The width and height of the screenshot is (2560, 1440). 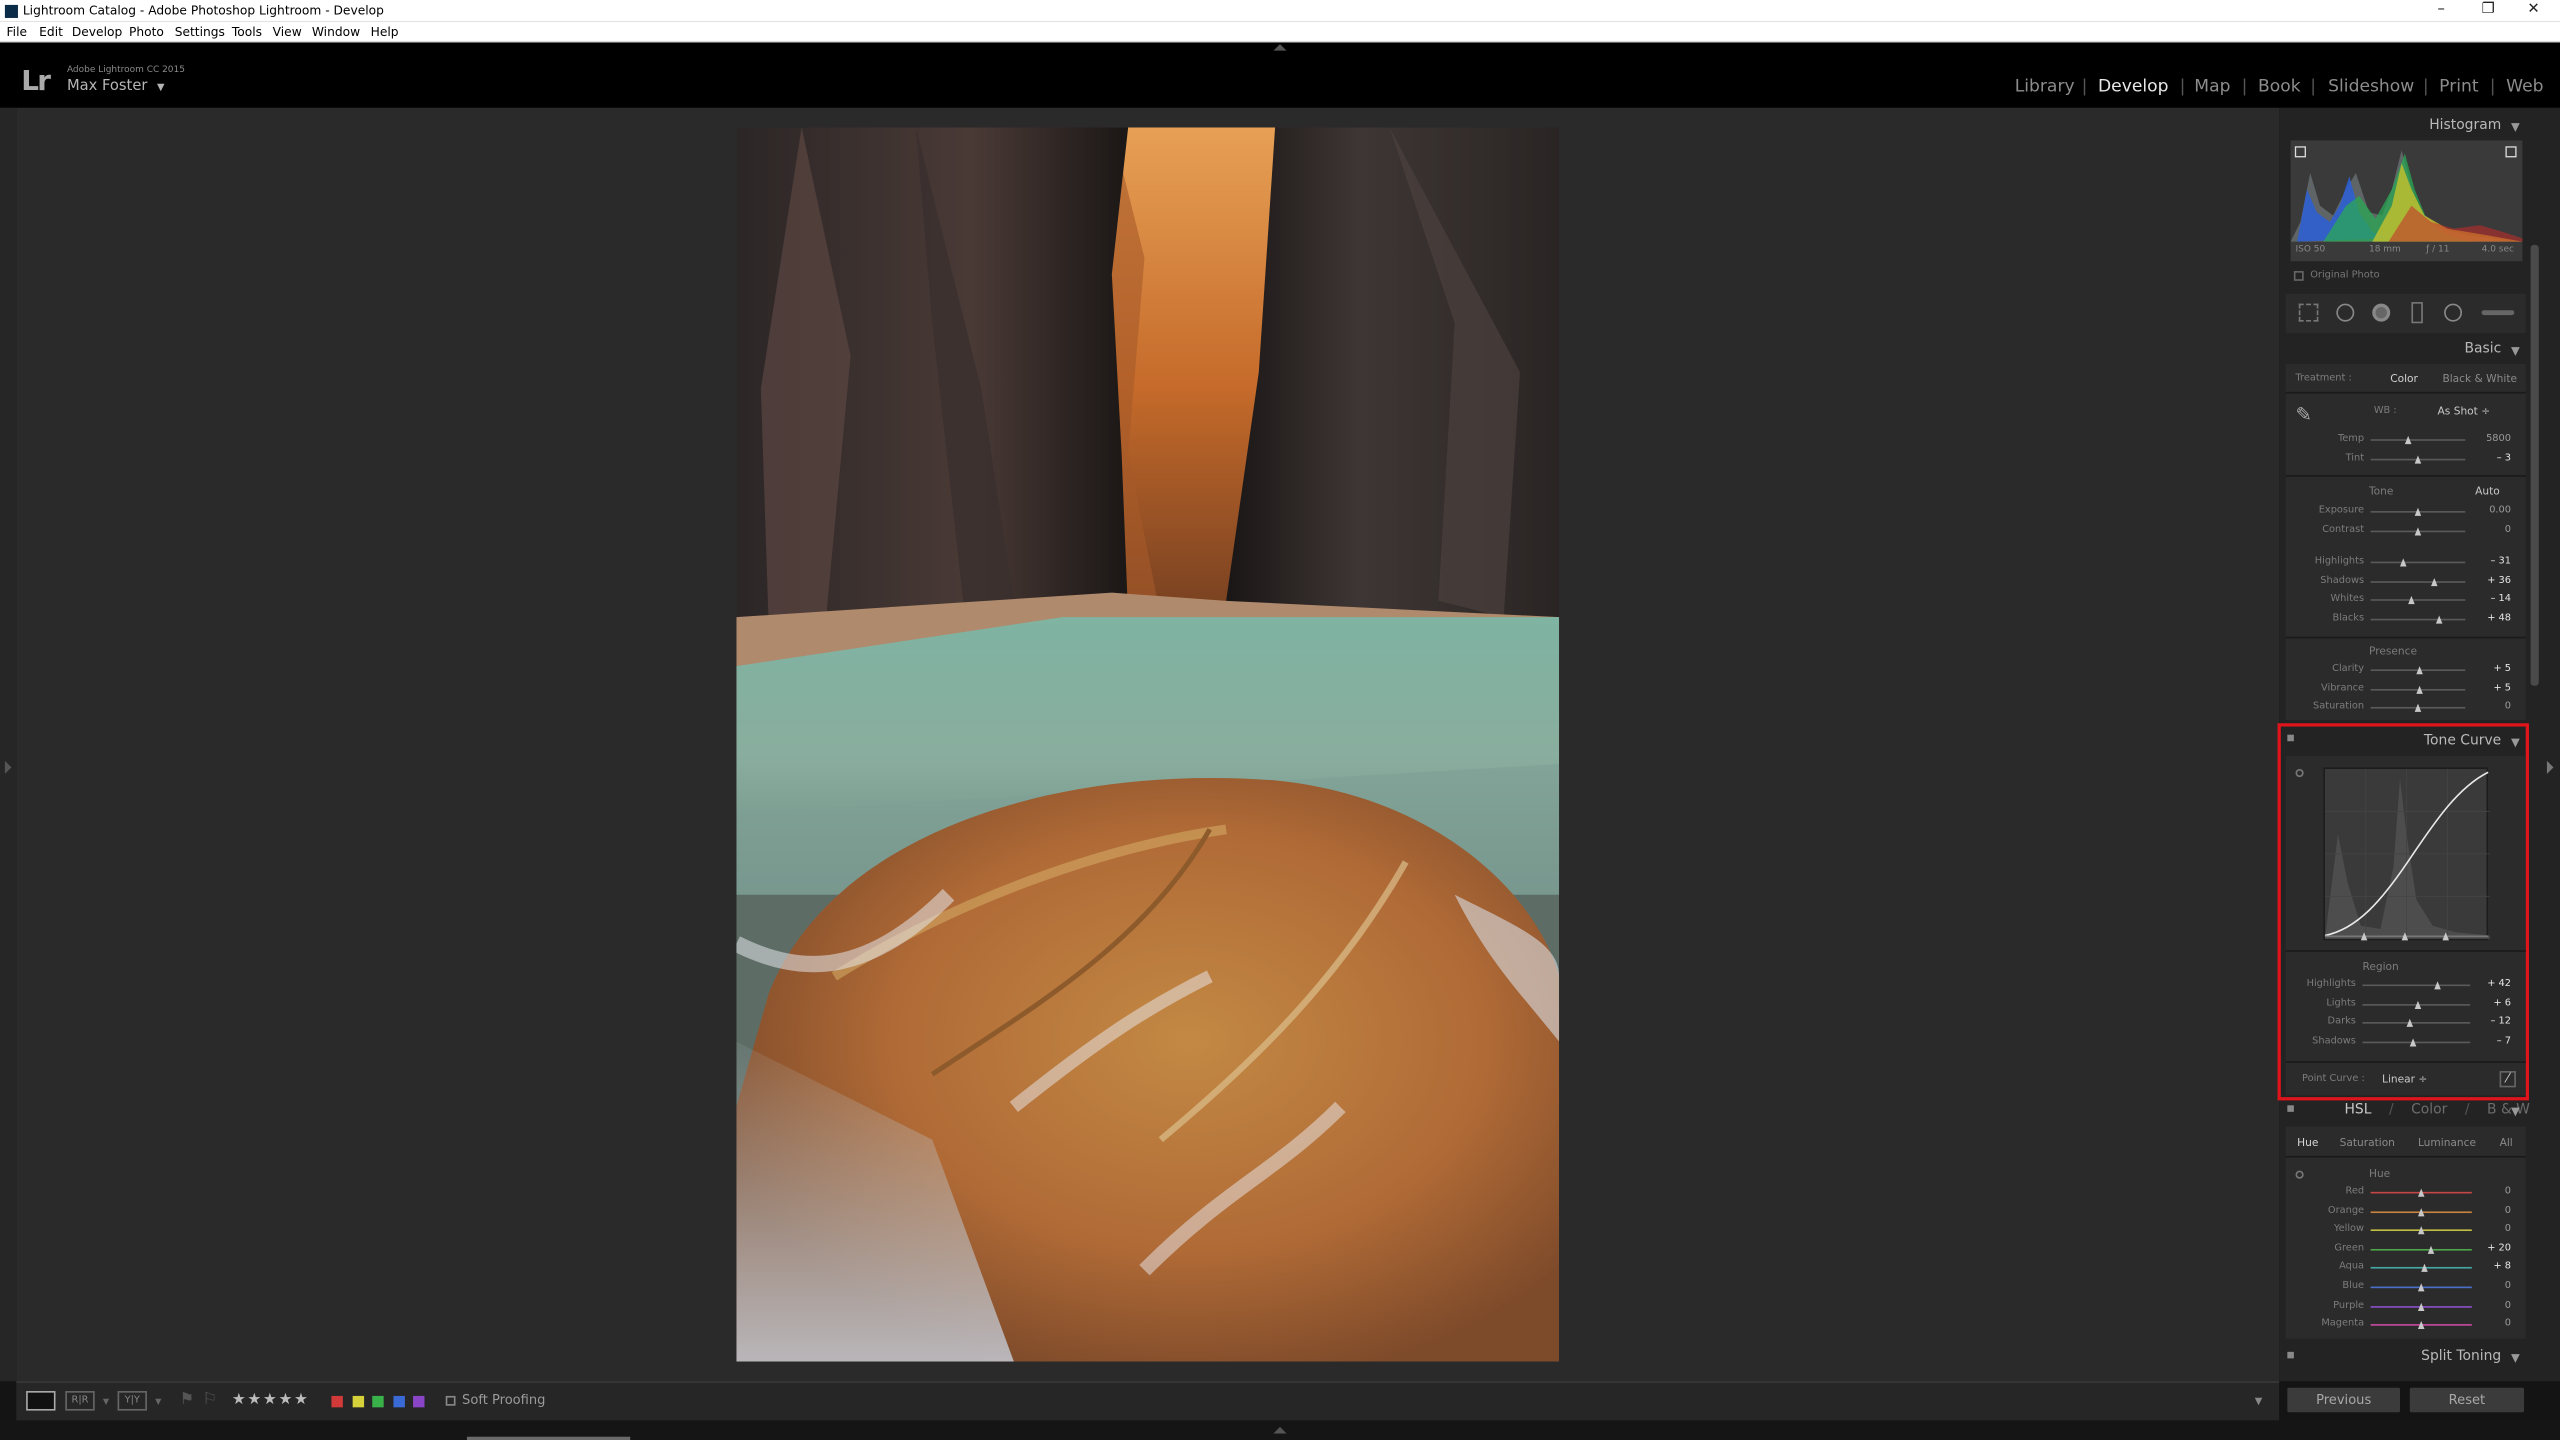 I want to click on slider-value: 0.00, so click(x=2493, y=509).